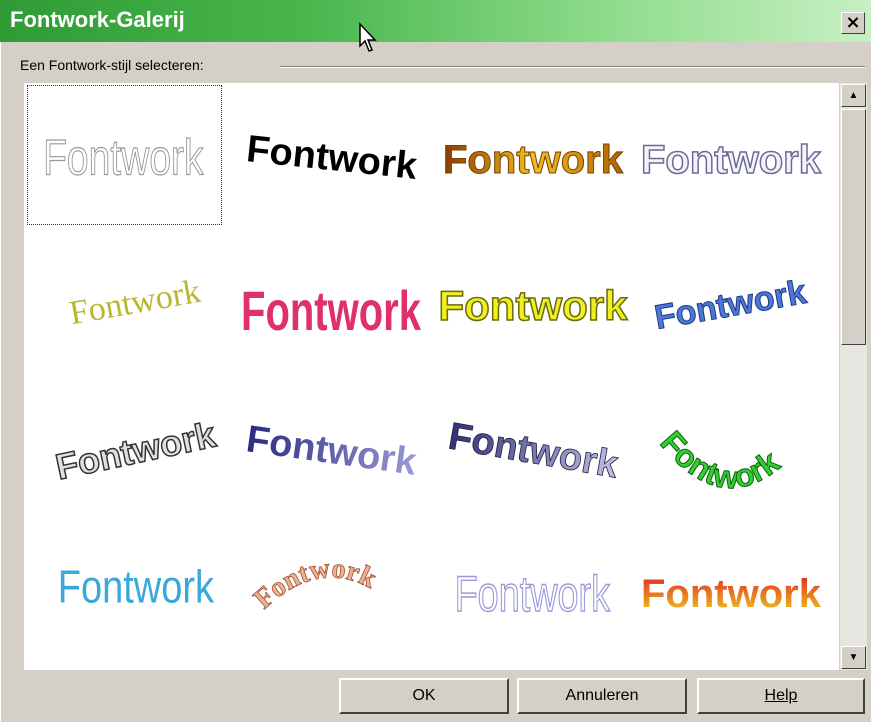 This screenshot has height=722, width=871. Describe the element at coordinates (853, 23) in the screenshot. I see `close-button: ×` at that location.